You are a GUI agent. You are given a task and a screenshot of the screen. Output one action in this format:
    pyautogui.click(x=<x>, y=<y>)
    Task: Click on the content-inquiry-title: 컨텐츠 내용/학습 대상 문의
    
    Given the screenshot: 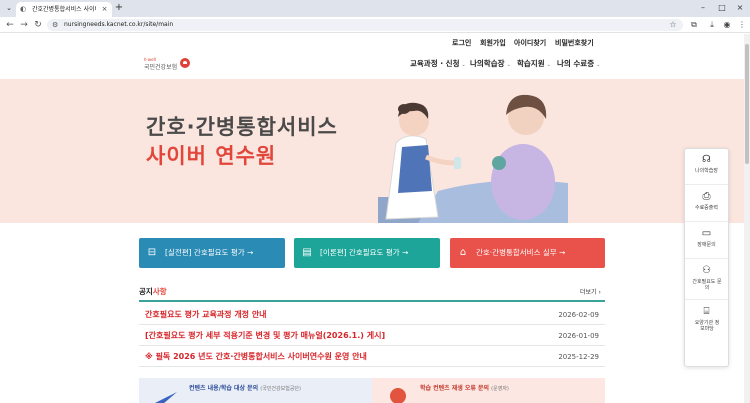 What is the action you would take?
    pyautogui.click(x=224, y=388)
    